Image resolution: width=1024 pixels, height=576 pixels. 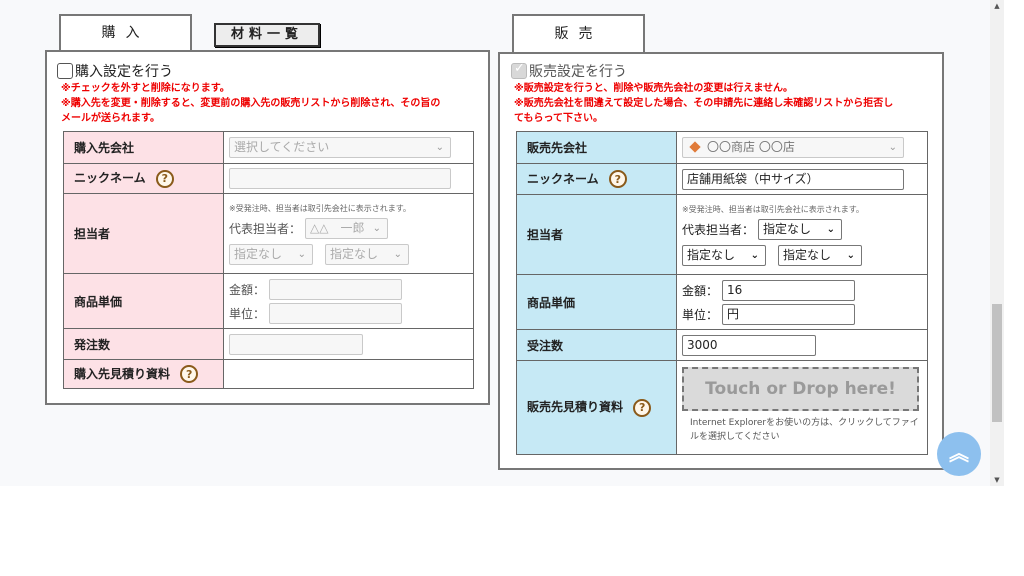 I want to click on sales-note-2: ※販売先会社を間違えて設定した場合、その申請先に連絡し未確認リストから拒否し, so click(x=704, y=103).